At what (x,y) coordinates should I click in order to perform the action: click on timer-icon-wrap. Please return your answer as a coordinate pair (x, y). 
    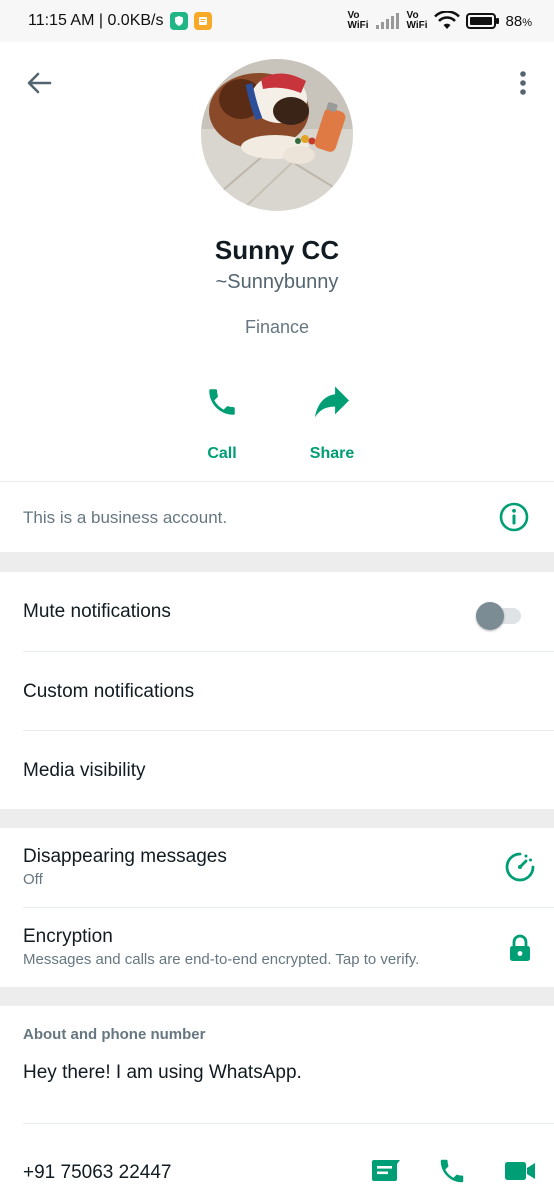
    Looking at the image, I should click on (520, 867).